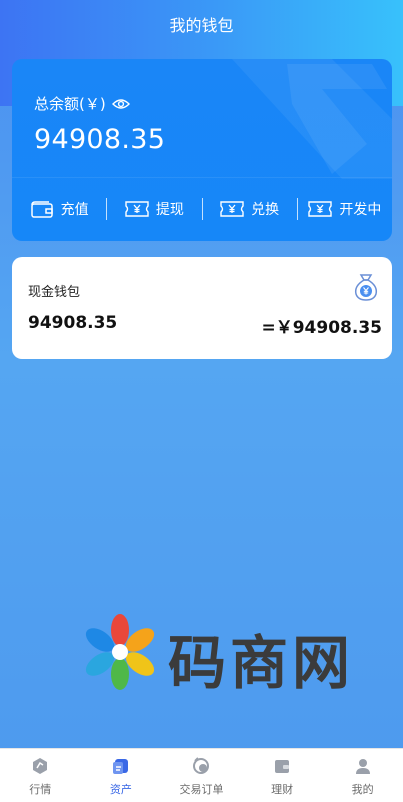  I want to click on exchange-label: 兑换, so click(265, 210).